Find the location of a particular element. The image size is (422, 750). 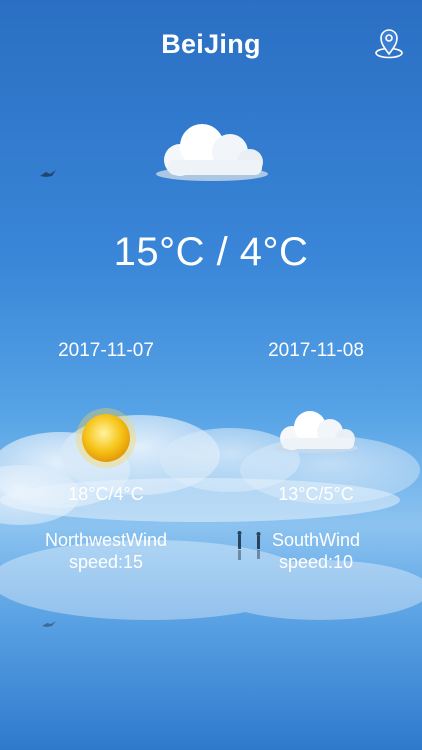

map-pin-icon is located at coordinates (389, 43).